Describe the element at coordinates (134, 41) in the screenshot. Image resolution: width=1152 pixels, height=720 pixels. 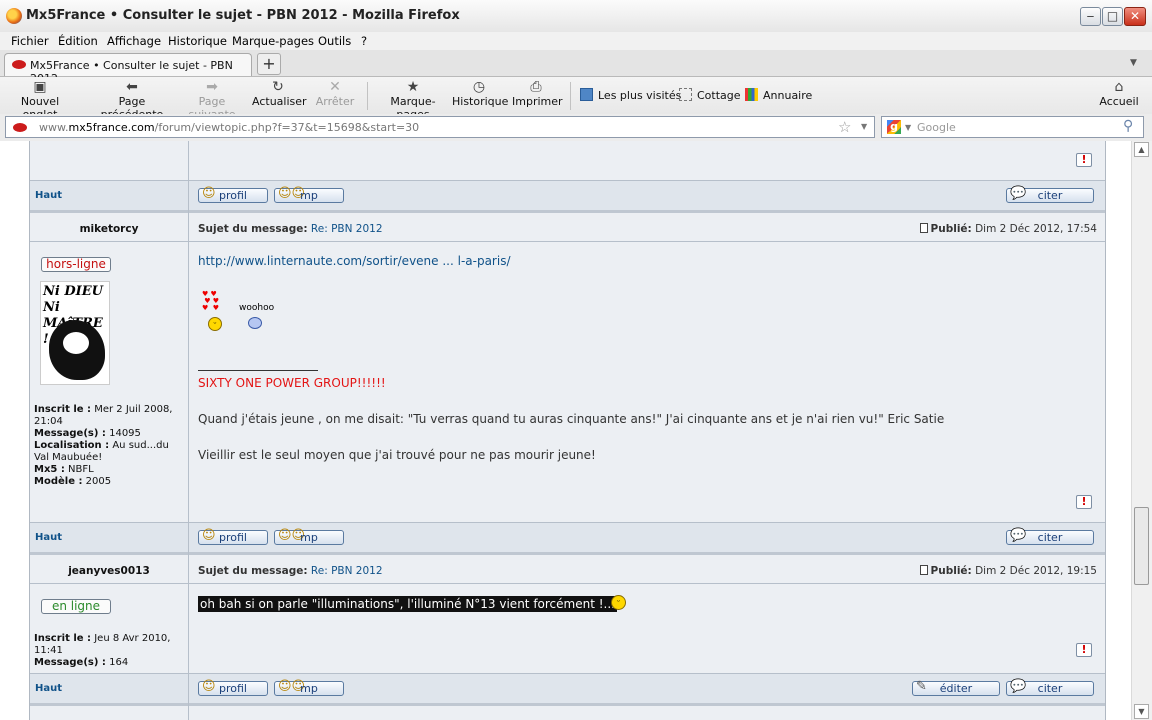
I see `menu-affichage: Affichage` at that location.